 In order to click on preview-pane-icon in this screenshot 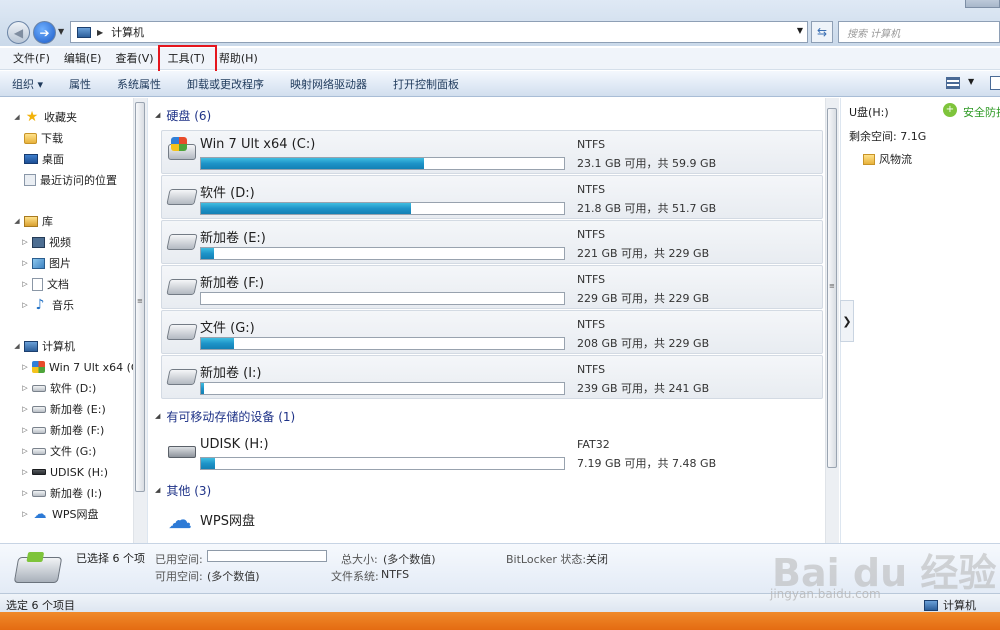, I will do `click(995, 83)`.